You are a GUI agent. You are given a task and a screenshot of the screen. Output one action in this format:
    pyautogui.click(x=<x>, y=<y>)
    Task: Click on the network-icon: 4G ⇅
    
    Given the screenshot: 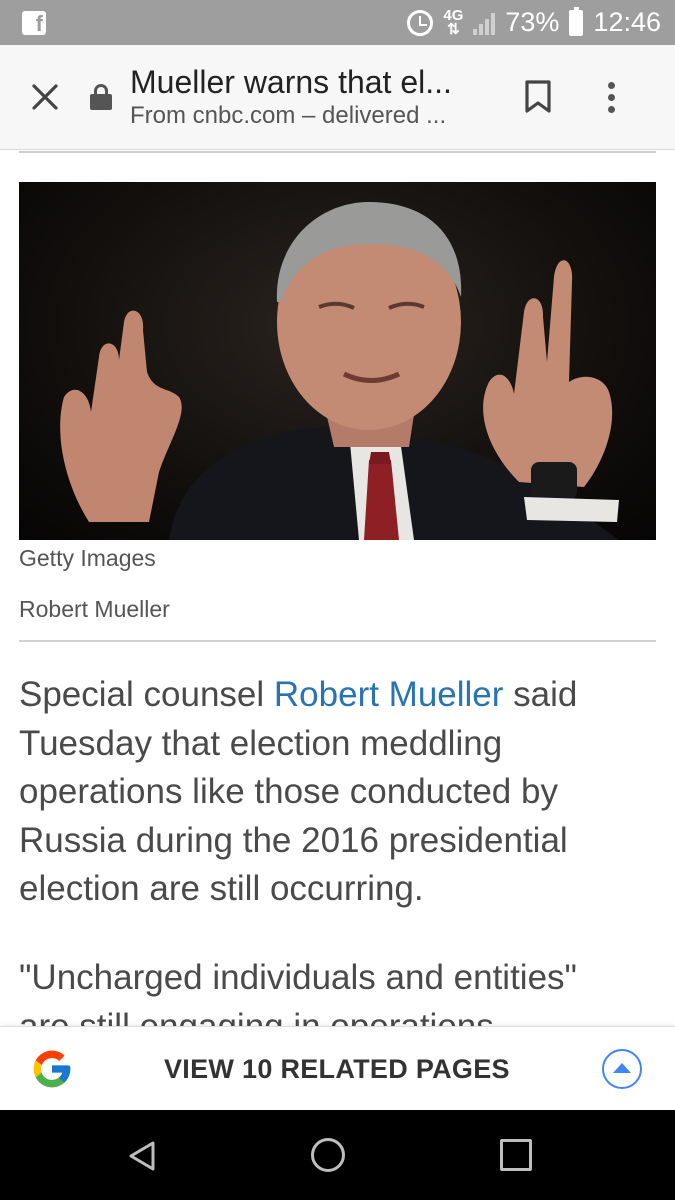 What is the action you would take?
    pyautogui.click(x=453, y=22)
    